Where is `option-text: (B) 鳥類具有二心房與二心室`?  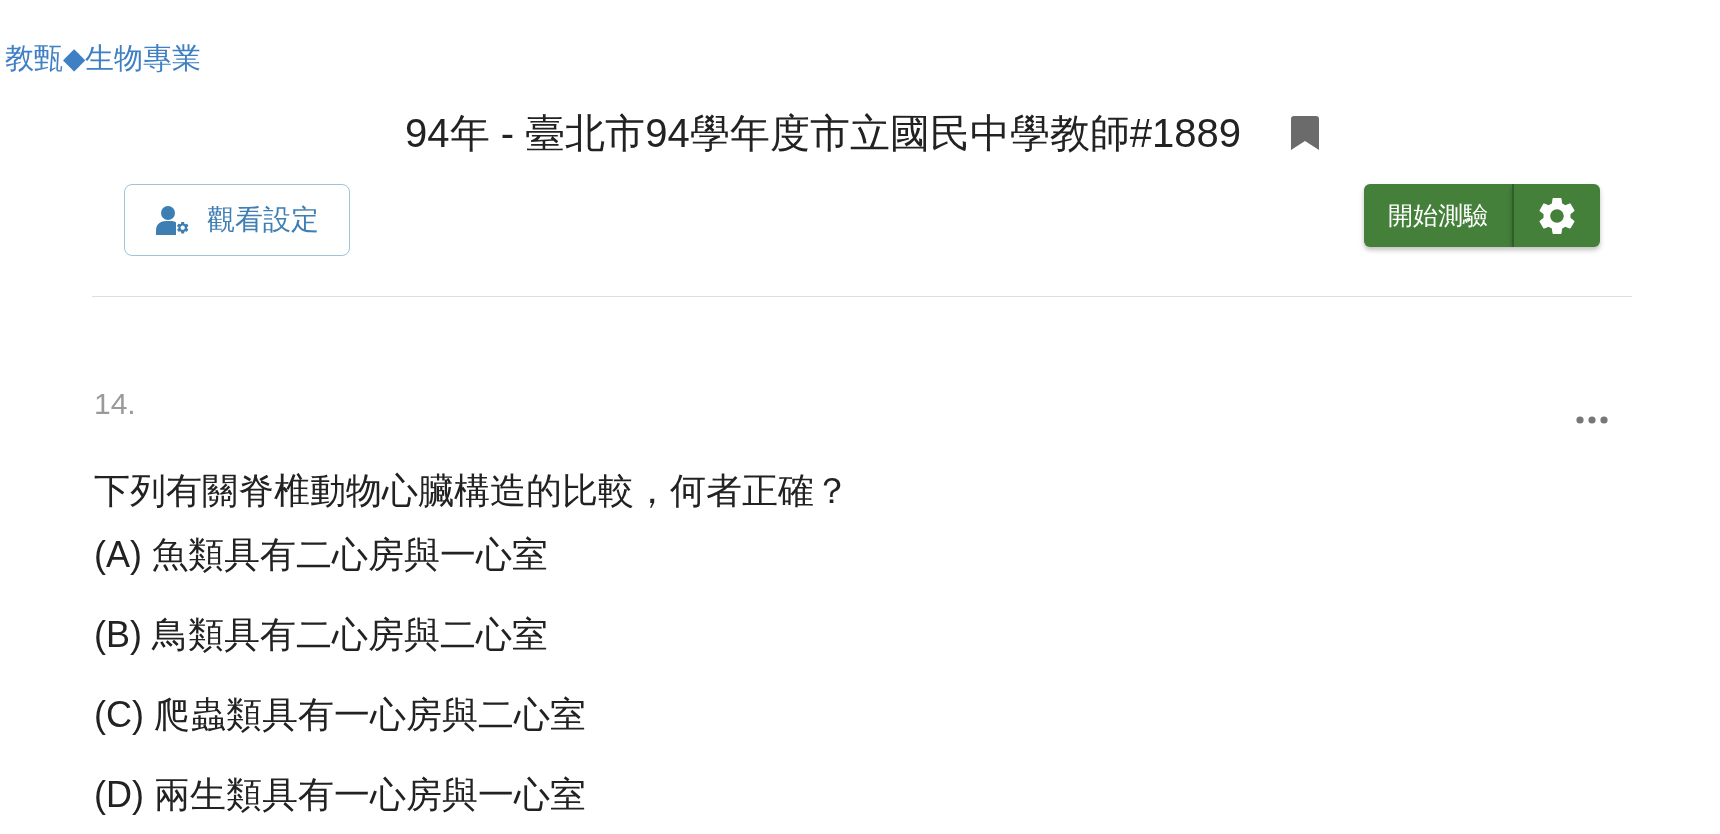 option-text: (B) 鳥類具有二心房與二心室 is located at coordinates (321, 635).